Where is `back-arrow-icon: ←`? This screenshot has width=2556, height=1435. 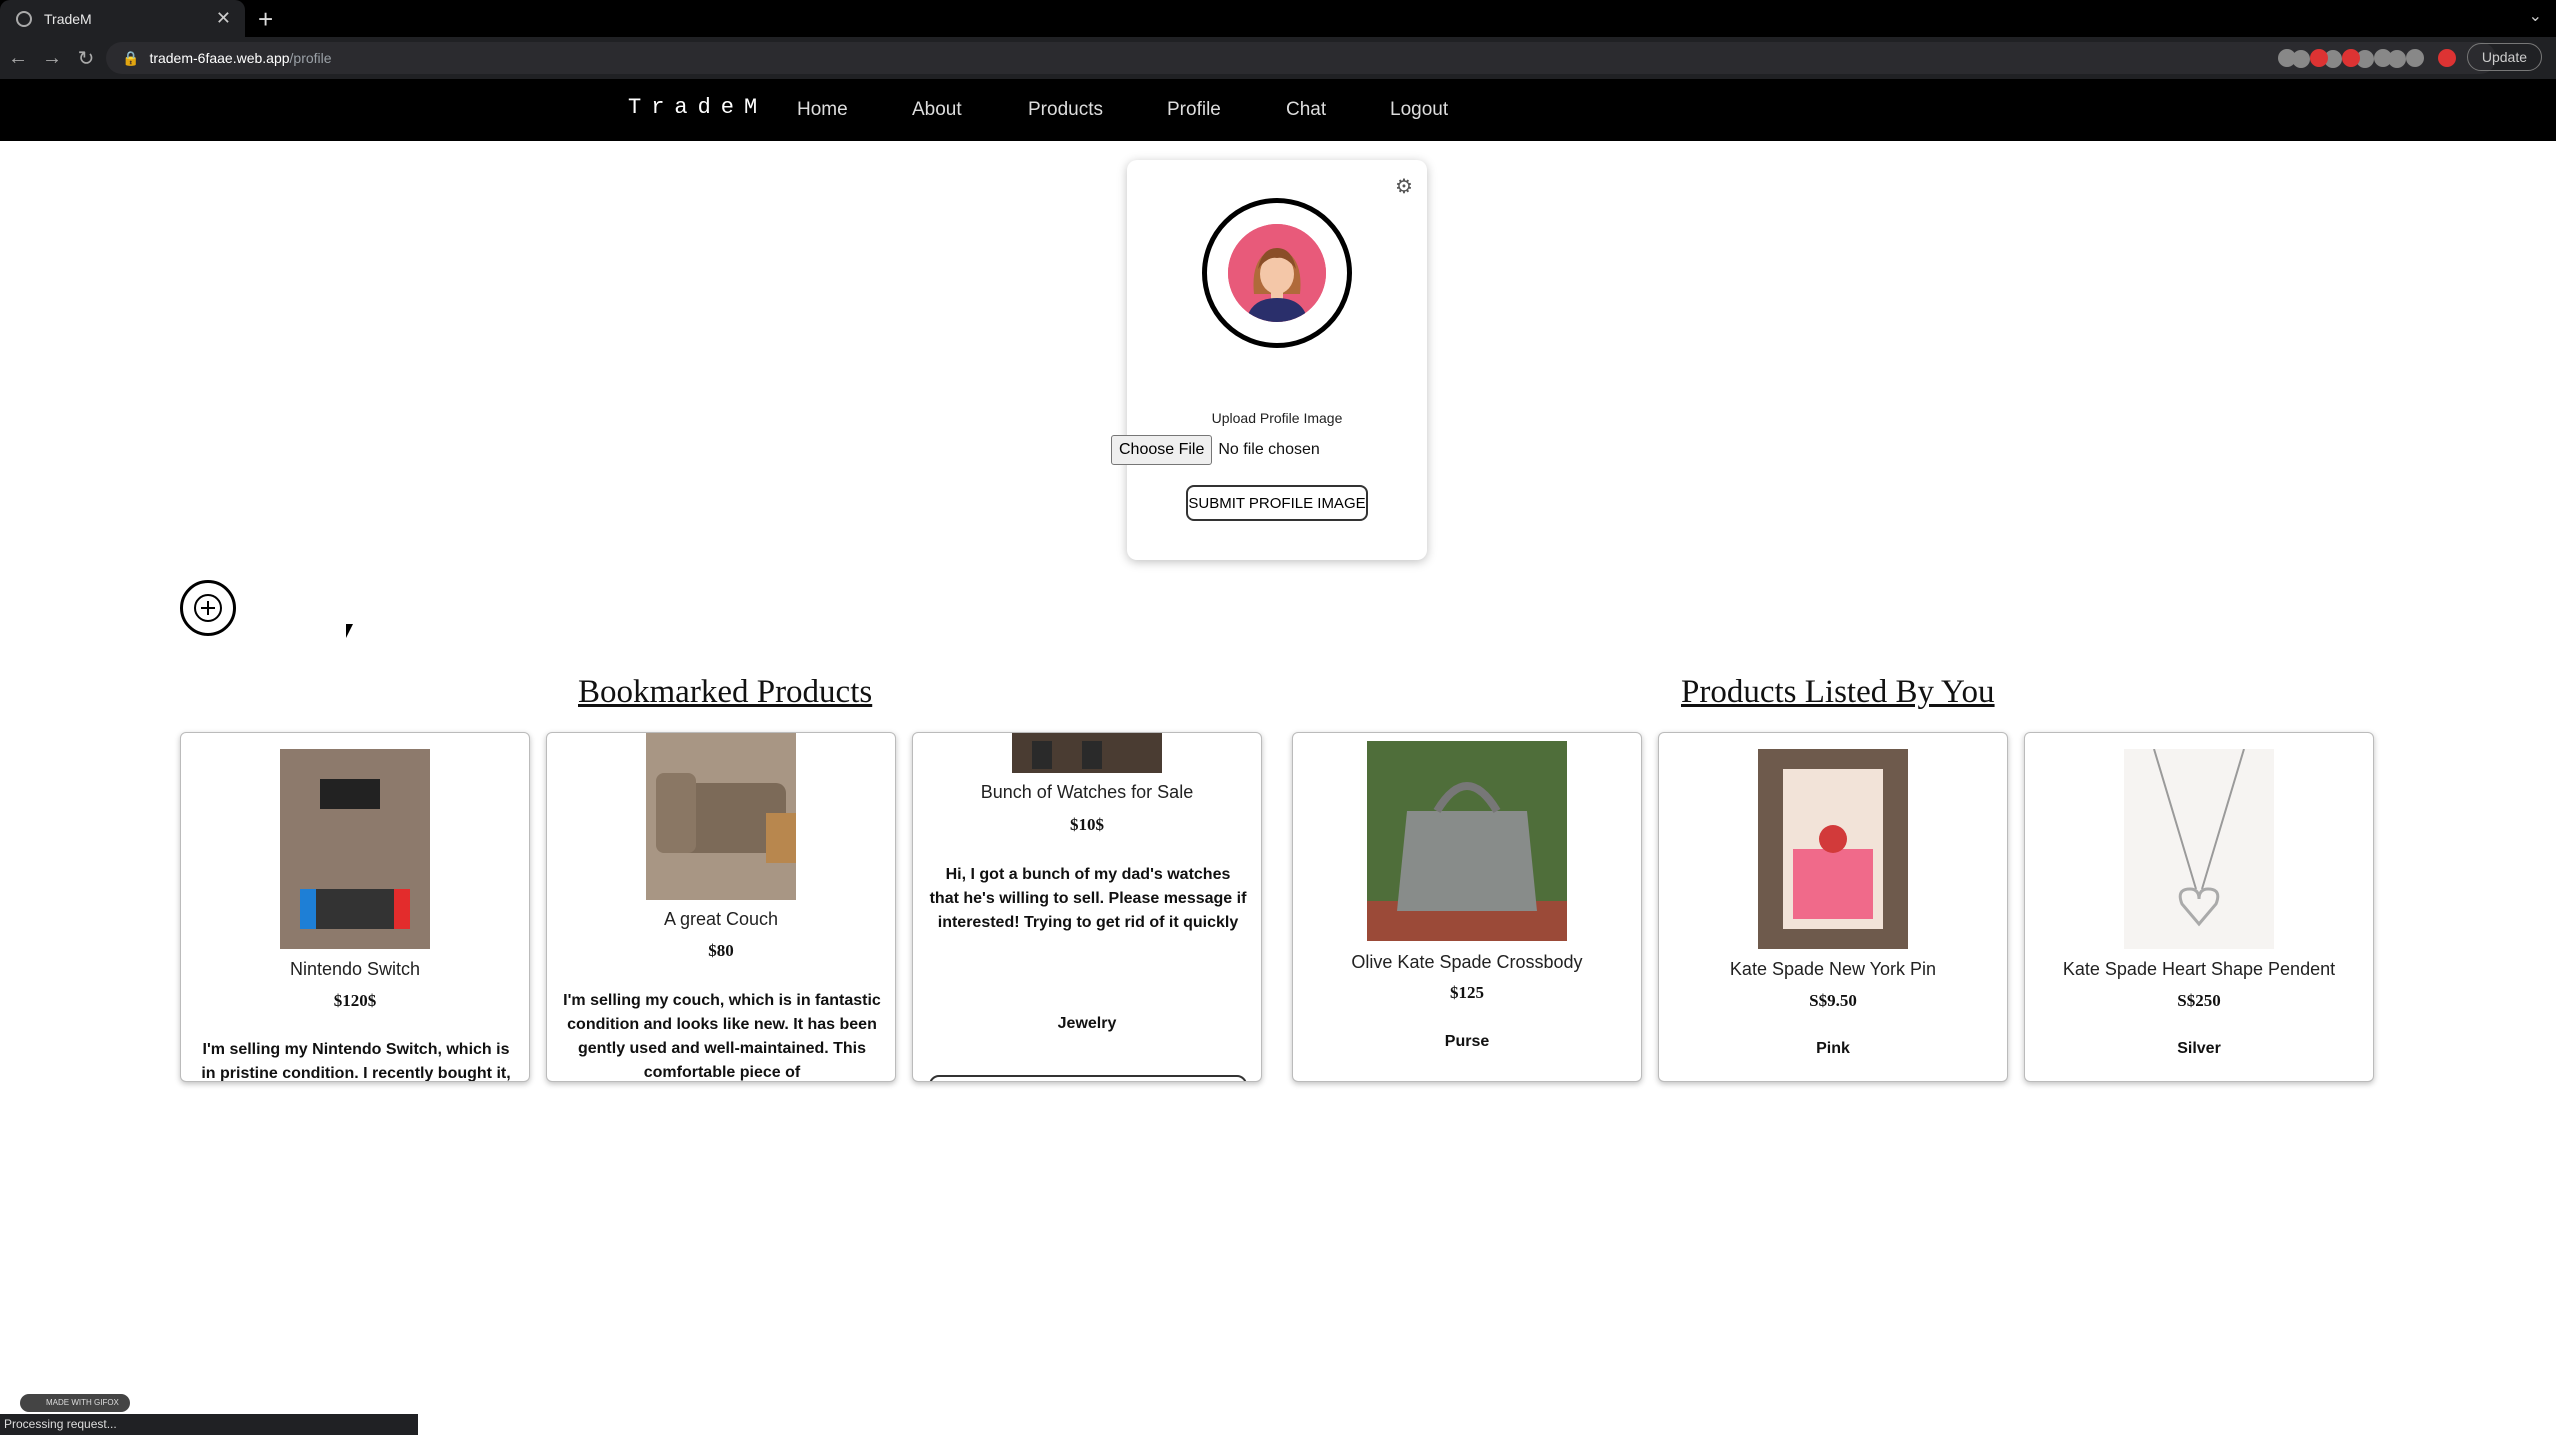
back-arrow-icon: ← is located at coordinates (18, 58).